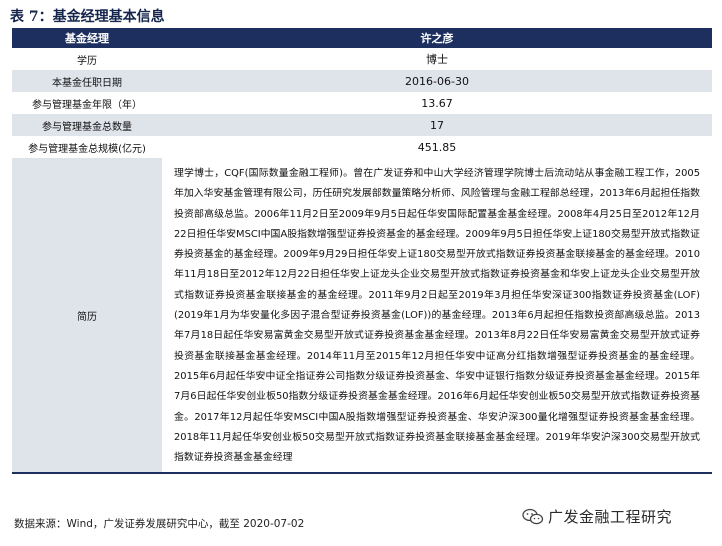 This screenshot has width=722, height=546. I want to click on bio-label: 简历, so click(87, 317).